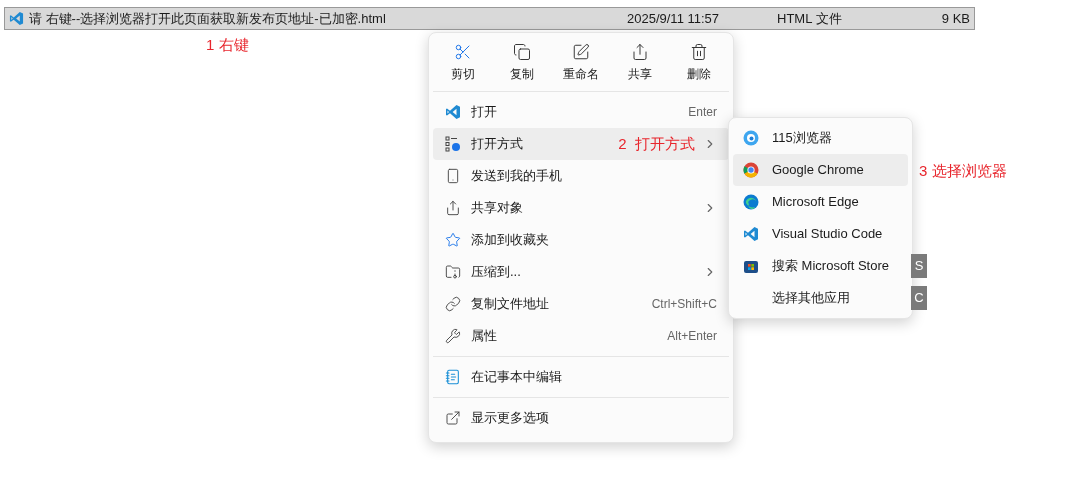 The height and width of the screenshot is (487, 1085). What do you see at coordinates (810, 18) in the screenshot?
I see `file-type: HTML 文件` at bounding box center [810, 18].